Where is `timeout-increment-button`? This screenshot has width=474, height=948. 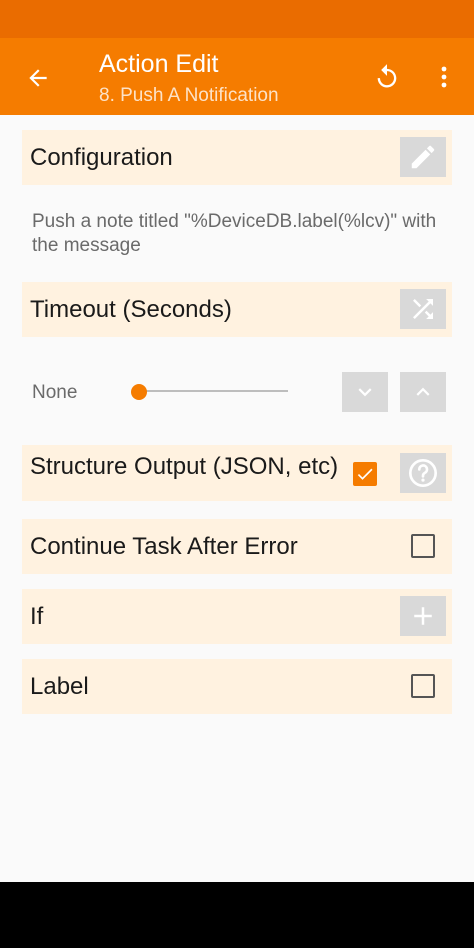
timeout-increment-button is located at coordinates (423, 392).